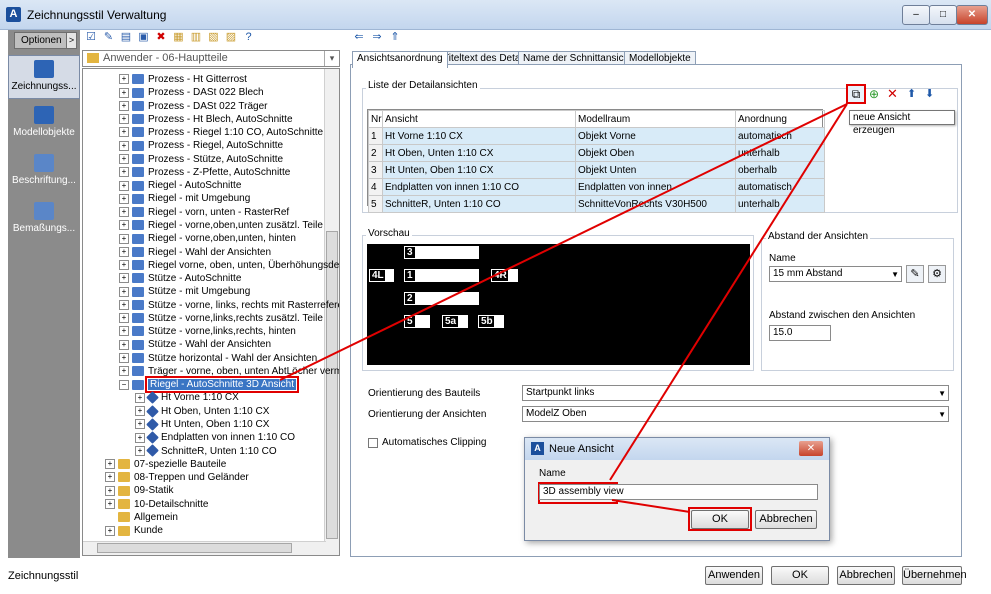 This screenshot has height=594, width=991. What do you see at coordinates (215, 438) in the screenshot?
I see `tree-item: + Endplatten von innen 1:10 CO` at bounding box center [215, 438].